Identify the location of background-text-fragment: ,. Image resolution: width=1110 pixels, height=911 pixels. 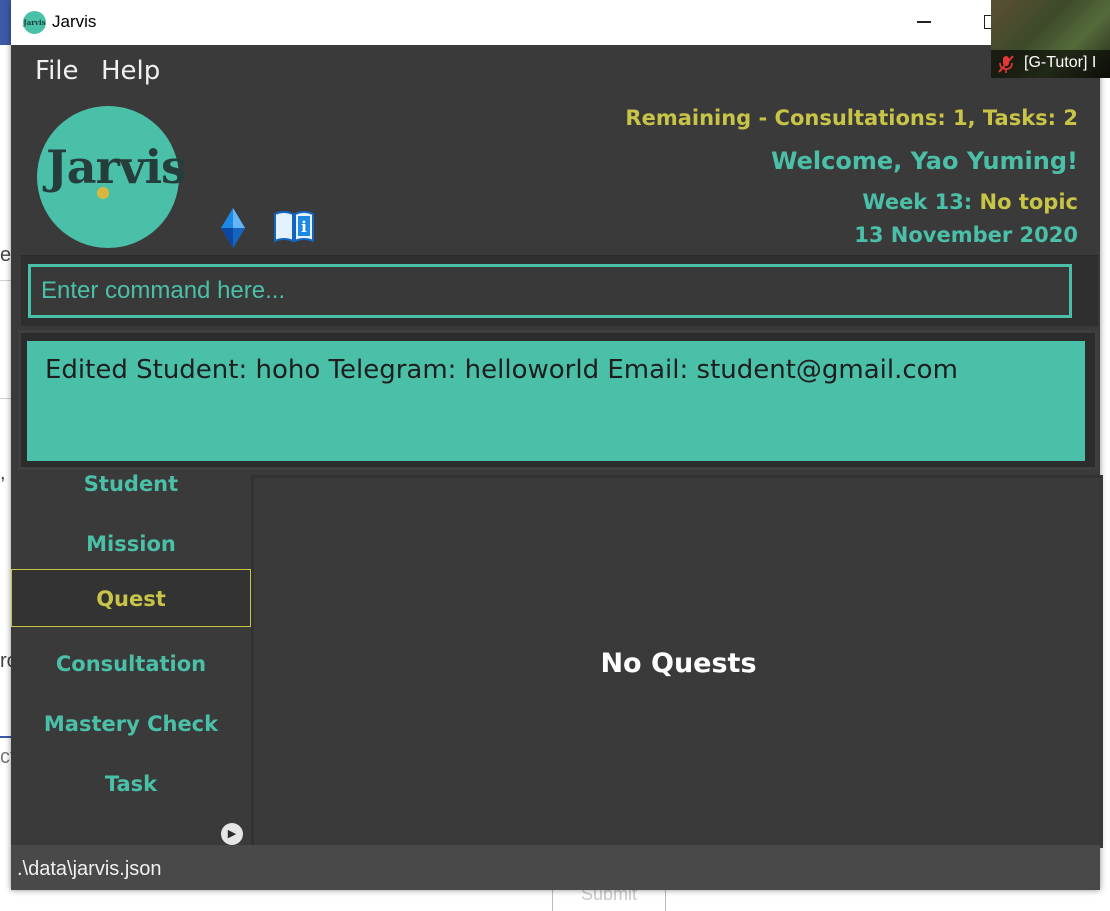
(3, 473).